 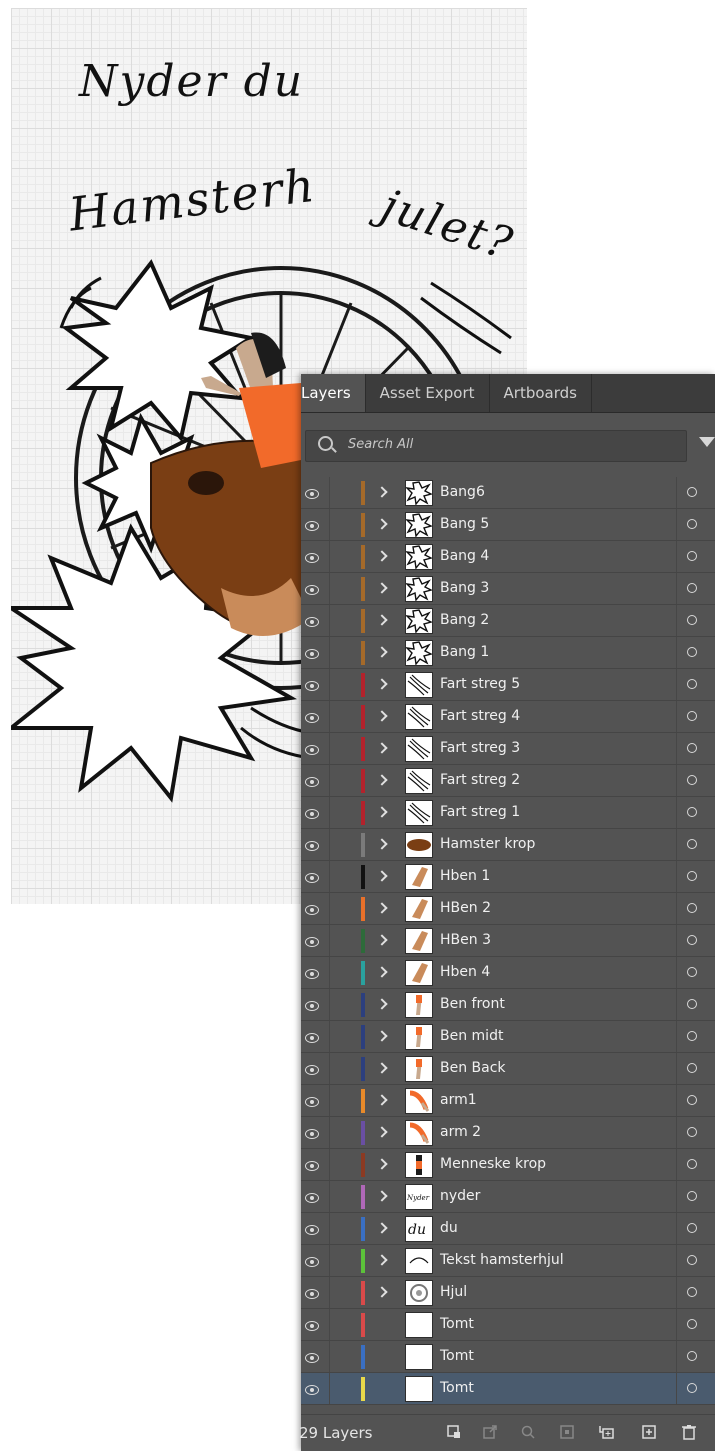 I want to click on layer-row: arm 2, so click(x=508, y=1133).